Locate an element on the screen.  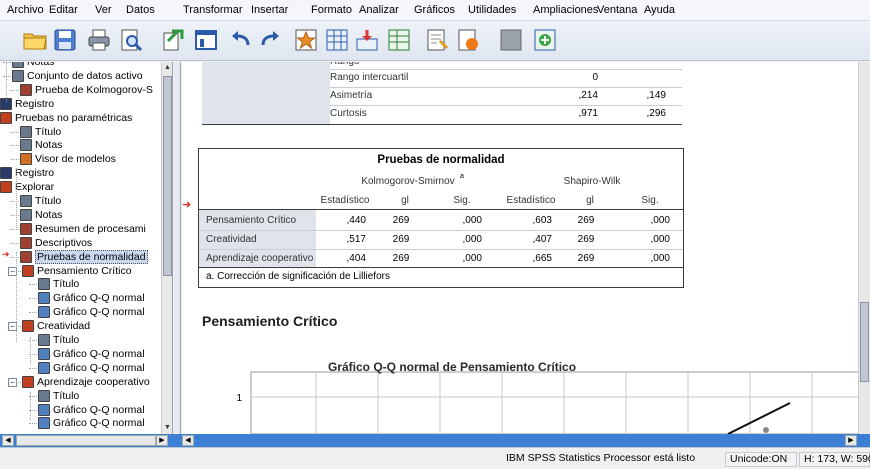
table-icon is located at coordinates (26, 256).